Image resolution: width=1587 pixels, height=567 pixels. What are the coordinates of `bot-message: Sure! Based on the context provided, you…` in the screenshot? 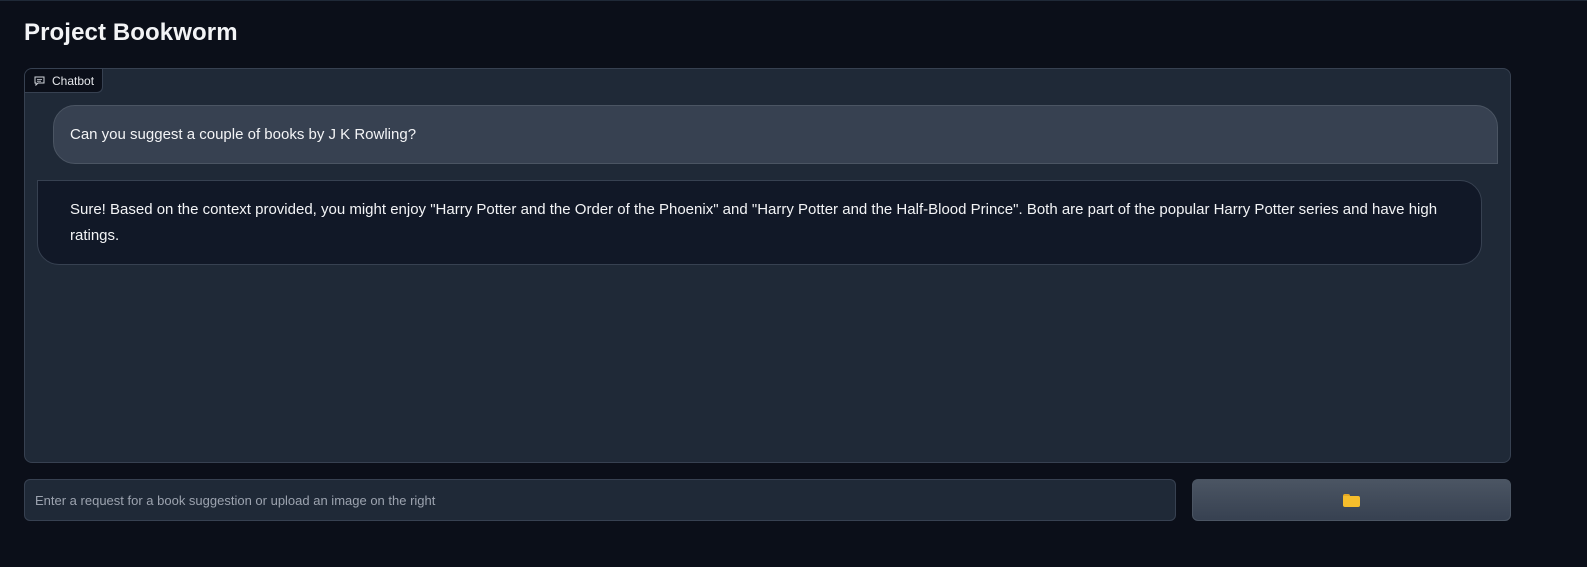 It's located at (759, 222).